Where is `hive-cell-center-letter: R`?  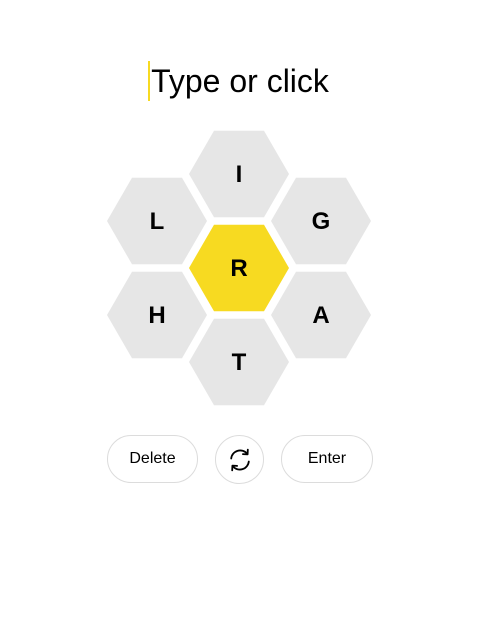 hive-cell-center-letter: R is located at coordinates (238, 268).